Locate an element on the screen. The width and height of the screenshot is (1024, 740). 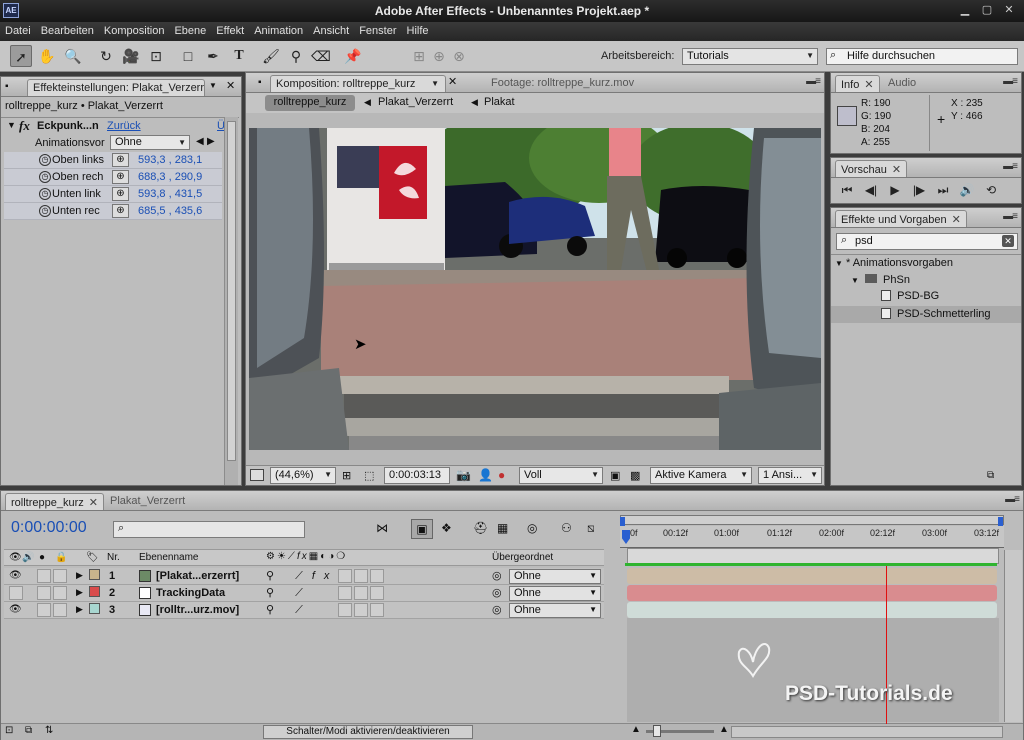
live-update-icon: ▣ is located at coordinates (422, 529).